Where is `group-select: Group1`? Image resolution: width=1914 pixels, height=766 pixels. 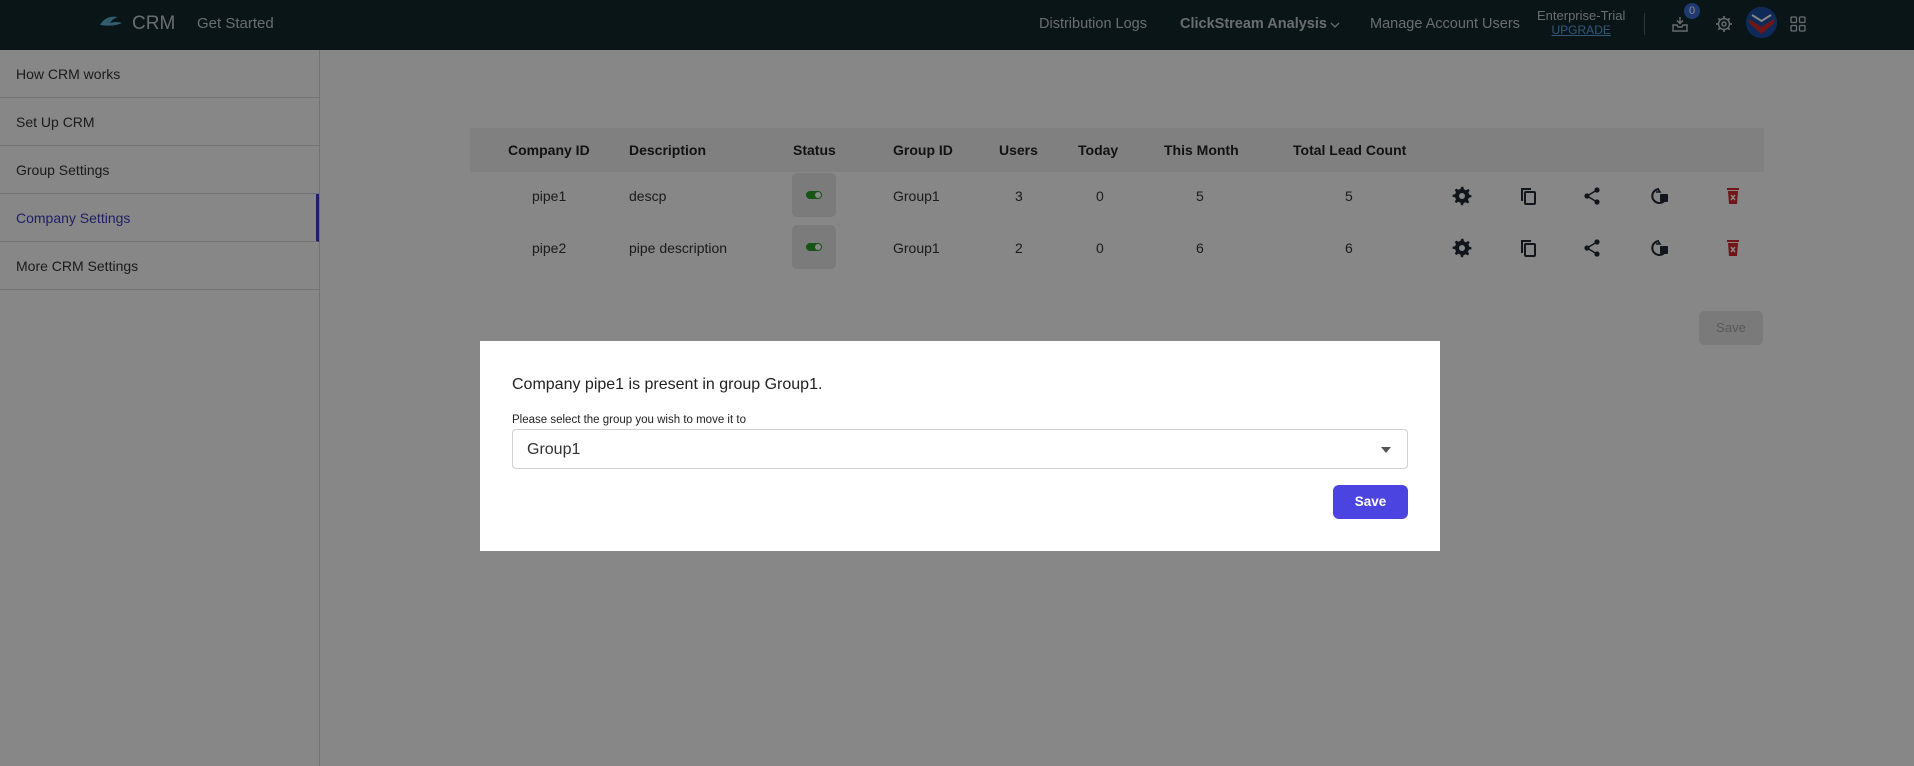
group-select: Group1 is located at coordinates (960, 449).